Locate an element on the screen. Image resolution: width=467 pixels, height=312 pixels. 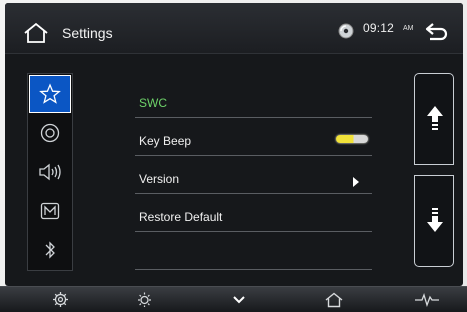
back-arrow-icon is located at coordinates (436, 32).